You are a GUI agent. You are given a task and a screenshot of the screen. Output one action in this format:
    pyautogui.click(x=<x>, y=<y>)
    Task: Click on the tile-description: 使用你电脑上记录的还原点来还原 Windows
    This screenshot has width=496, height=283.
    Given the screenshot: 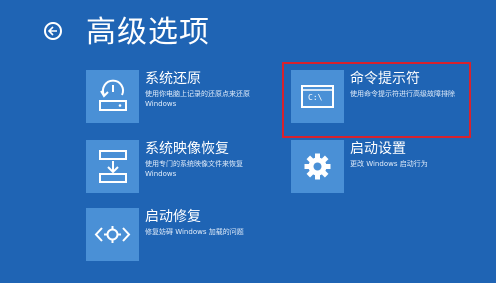 What is the action you would take?
    pyautogui.click(x=197, y=99)
    